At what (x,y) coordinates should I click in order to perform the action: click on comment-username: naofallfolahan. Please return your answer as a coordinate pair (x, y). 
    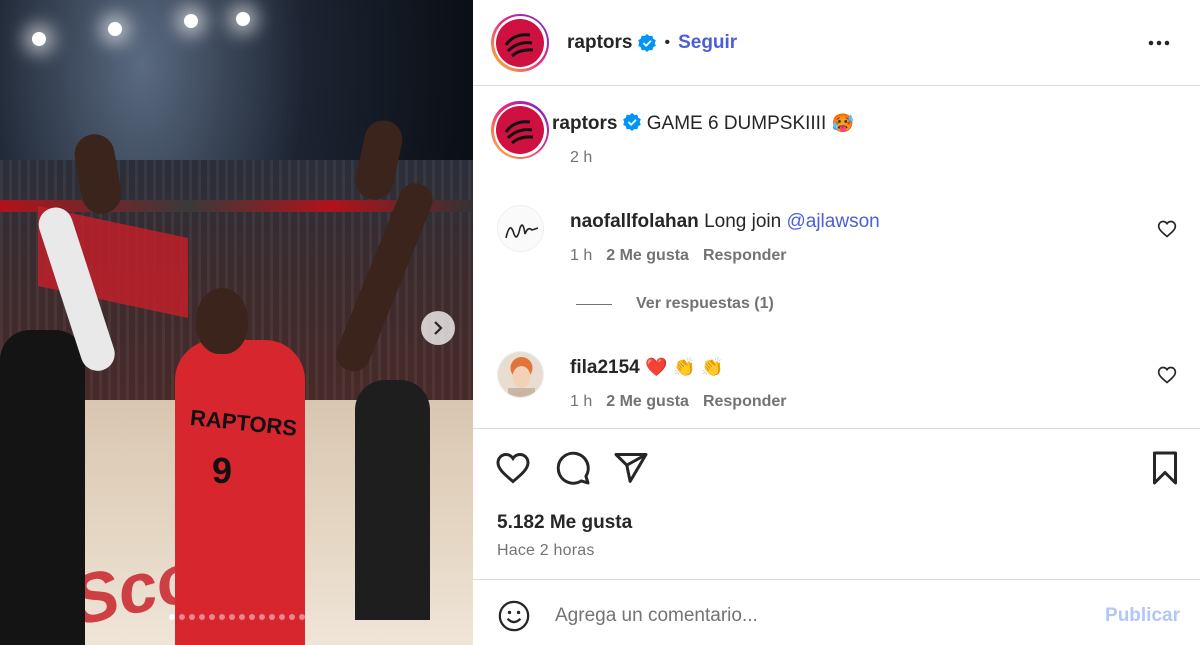
    Looking at the image, I should click on (634, 221).